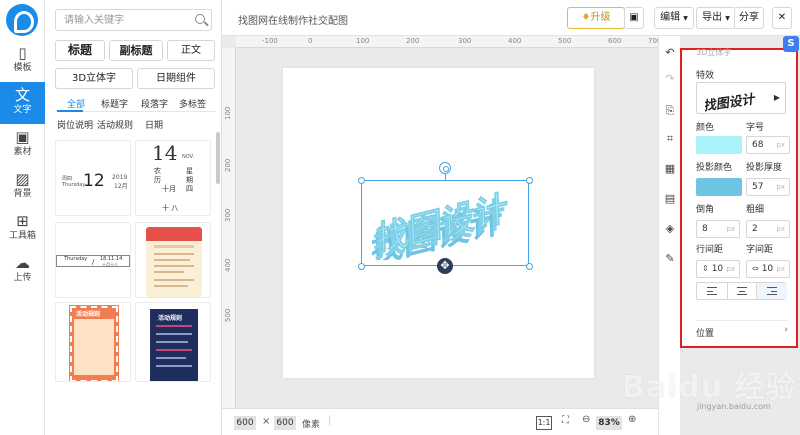  Describe the element at coordinates (173, 178) in the screenshot. I see `template-card-date-2: 14 NOV. 农历 十月 十 八 星期四` at that location.